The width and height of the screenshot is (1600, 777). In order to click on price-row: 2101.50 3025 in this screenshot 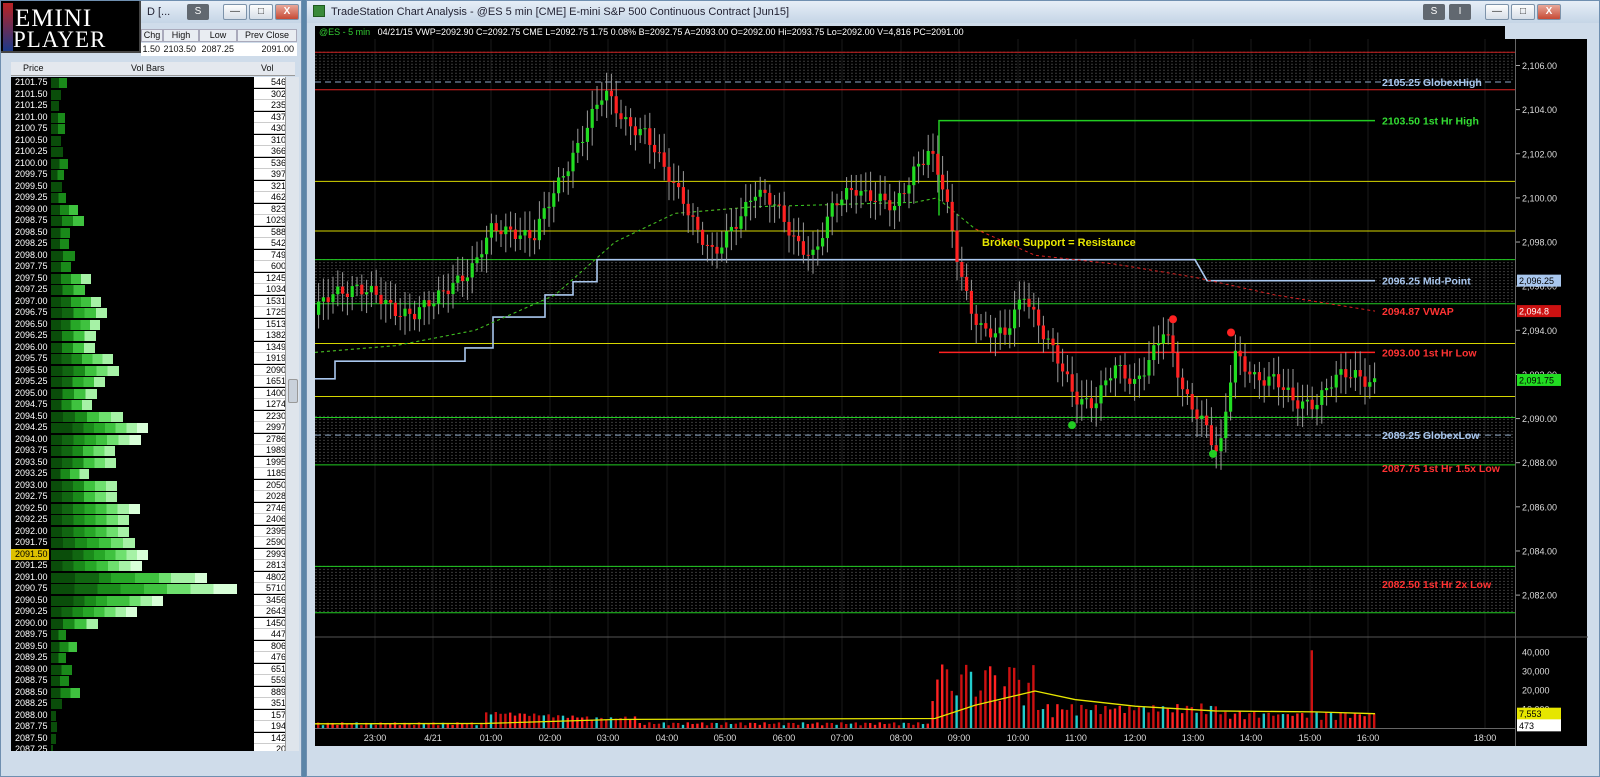, I will do `click(153, 94)`.